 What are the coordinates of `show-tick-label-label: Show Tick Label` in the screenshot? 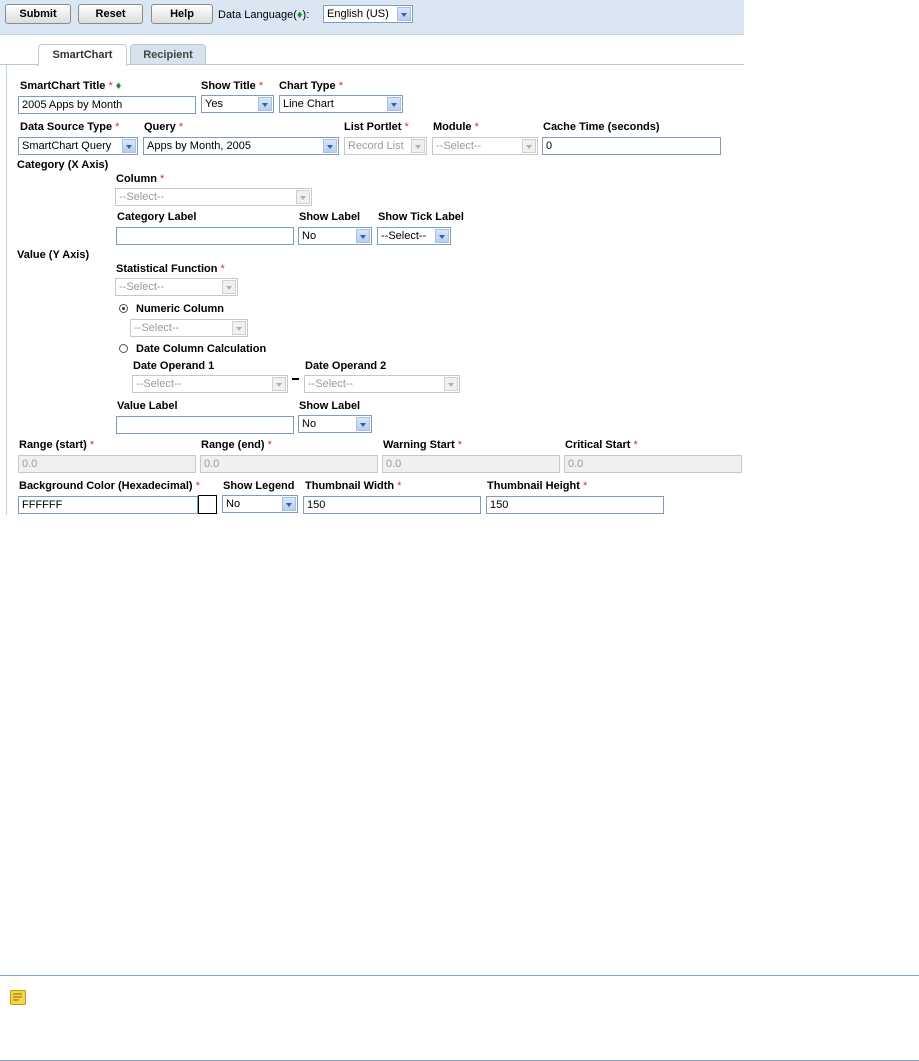 It's located at (421, 217).